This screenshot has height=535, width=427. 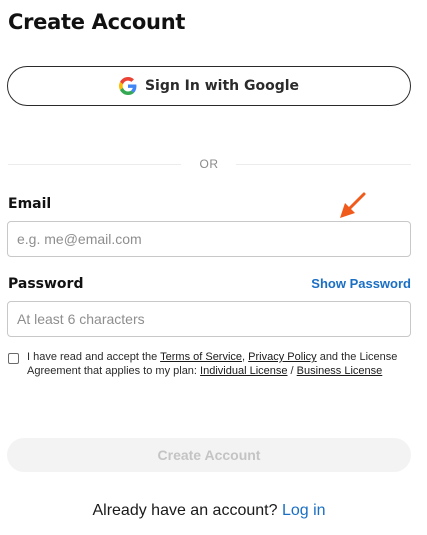 I want to click on individual-license-link: Individual License, so click(x=243, y=371).